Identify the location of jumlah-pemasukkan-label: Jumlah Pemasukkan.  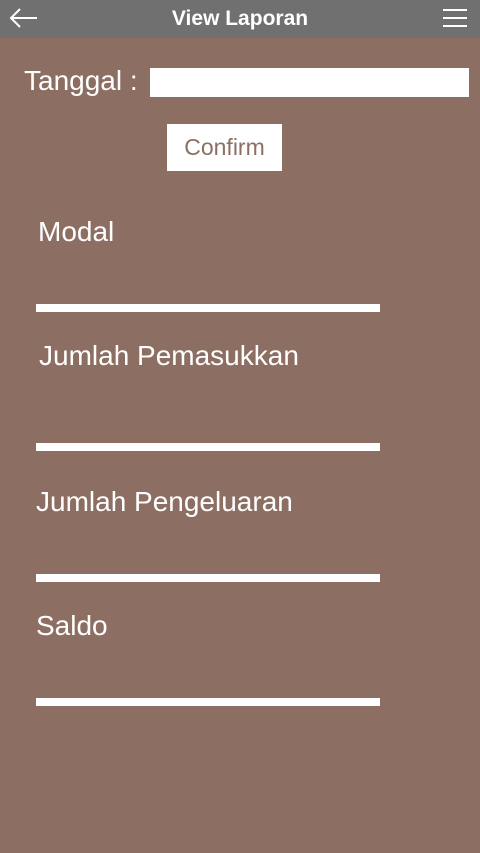
(169, 355).